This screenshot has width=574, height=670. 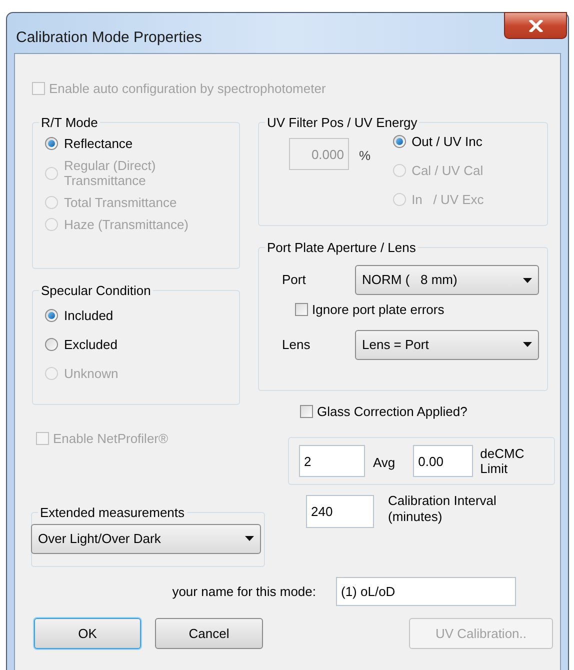 I want to click on field-label: Avg, so click(x=384, y=463).